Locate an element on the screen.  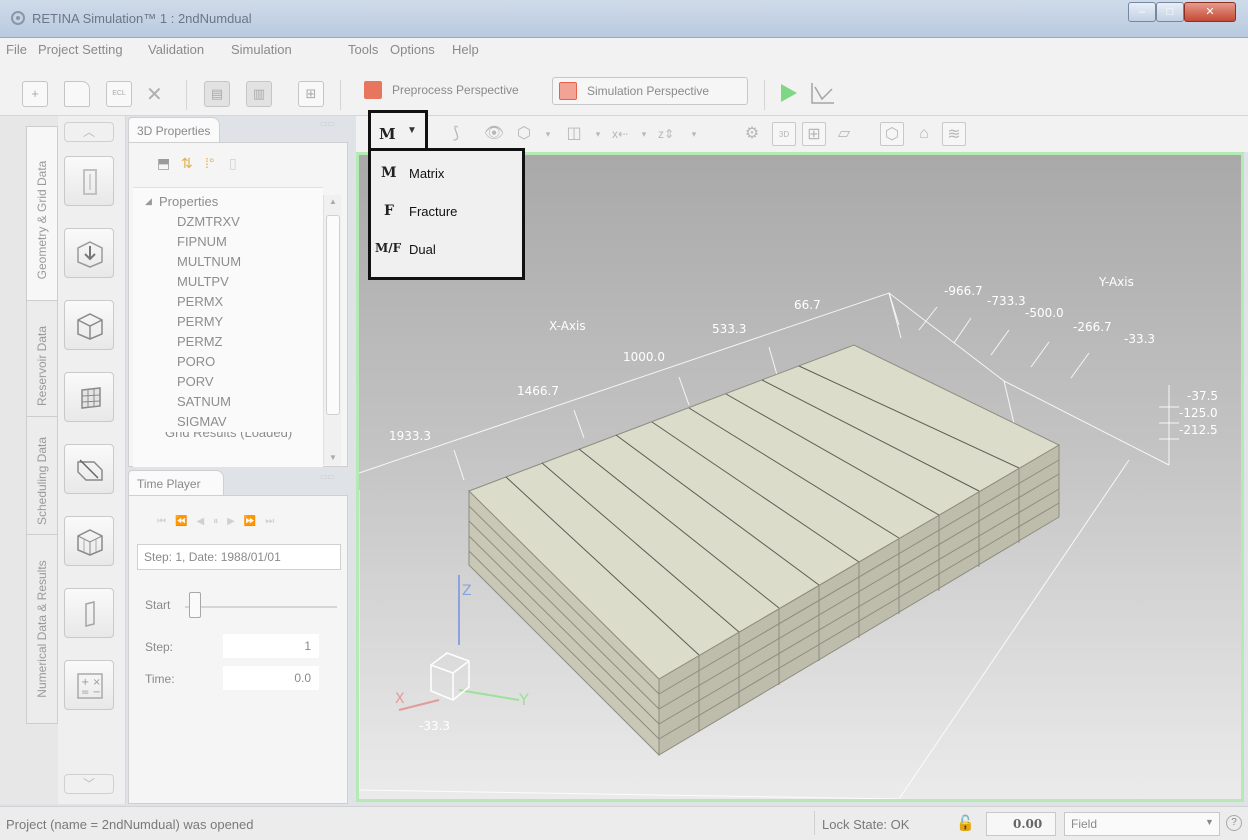
play-icon: ▶ is located at coordinates (235, 521).